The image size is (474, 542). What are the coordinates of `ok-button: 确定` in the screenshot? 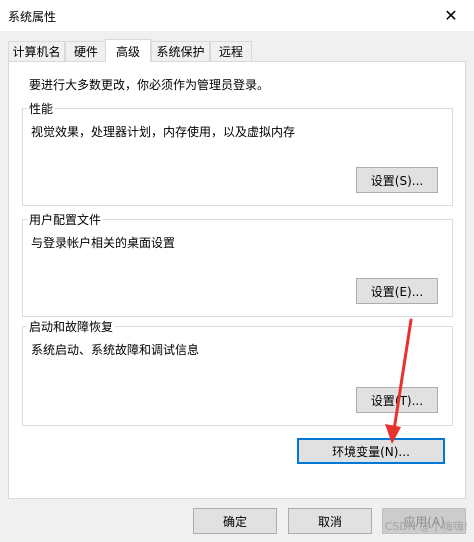 It's located at (235, 521).